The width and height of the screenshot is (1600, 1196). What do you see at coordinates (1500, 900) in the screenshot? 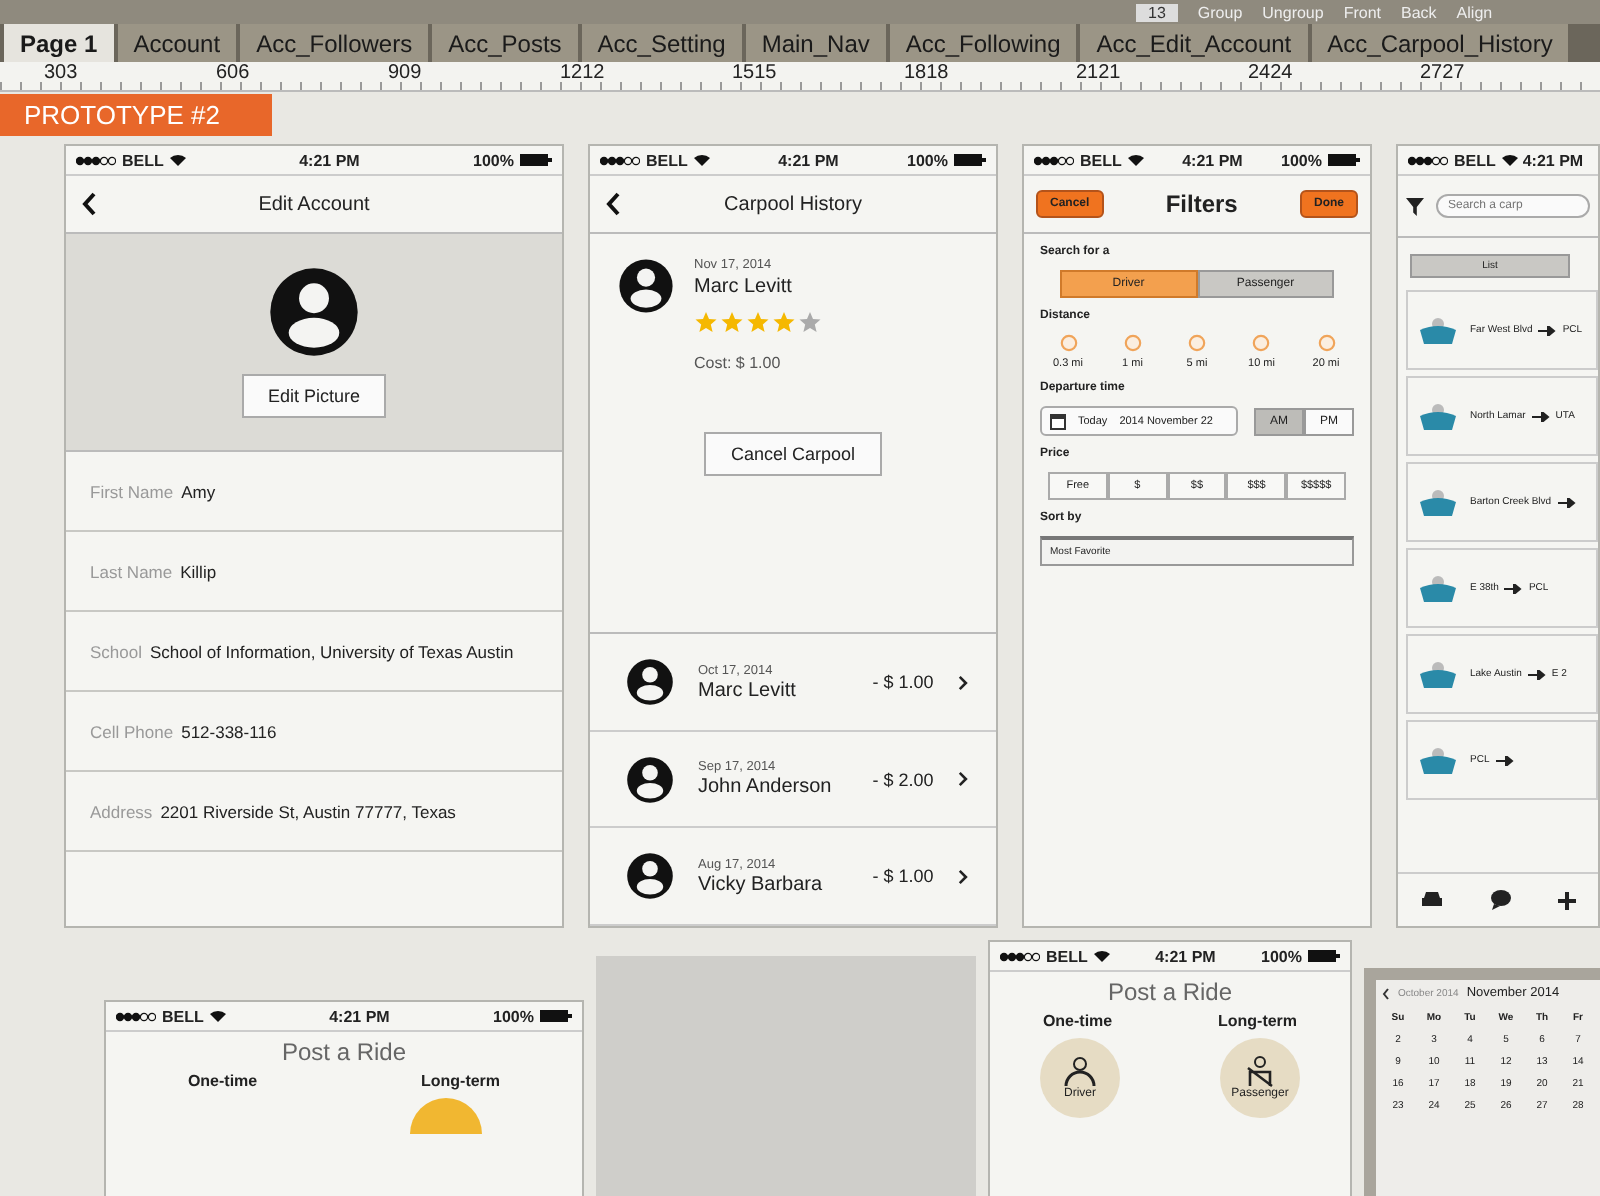
I see `chat-icon` at bounding box center [1500, 900].